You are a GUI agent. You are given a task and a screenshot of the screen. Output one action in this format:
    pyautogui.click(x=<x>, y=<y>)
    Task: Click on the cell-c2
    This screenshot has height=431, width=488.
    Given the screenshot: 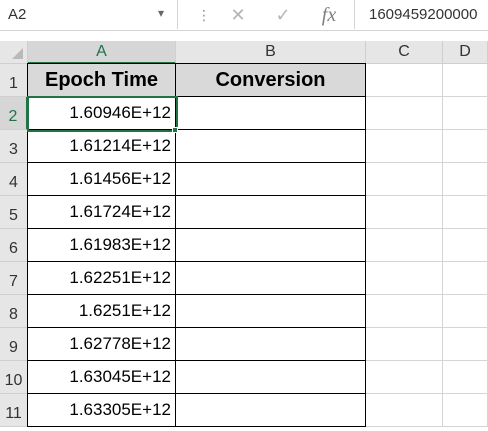 What is the action you would take?
    pyautogui.click(x=404, y=113)
    